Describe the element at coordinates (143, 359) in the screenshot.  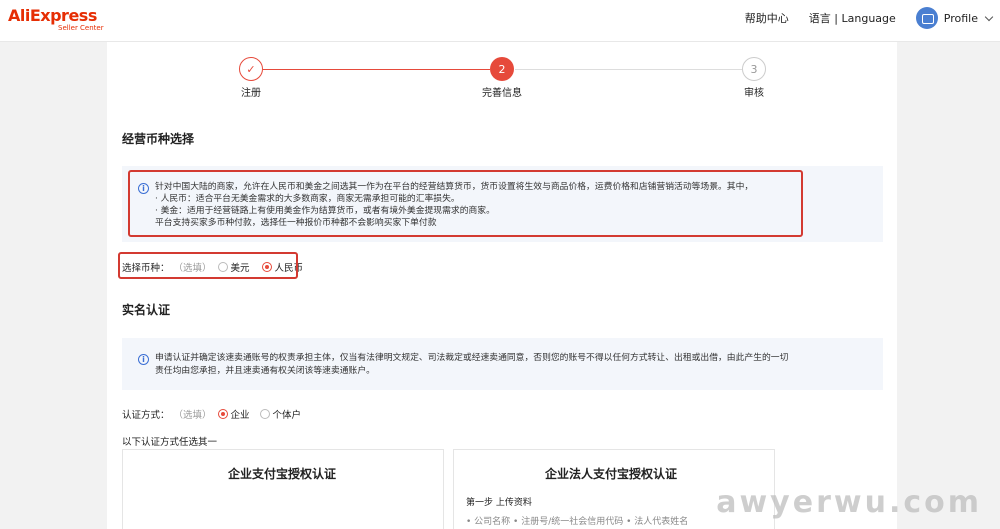
I see `info-icon: i` at that location.